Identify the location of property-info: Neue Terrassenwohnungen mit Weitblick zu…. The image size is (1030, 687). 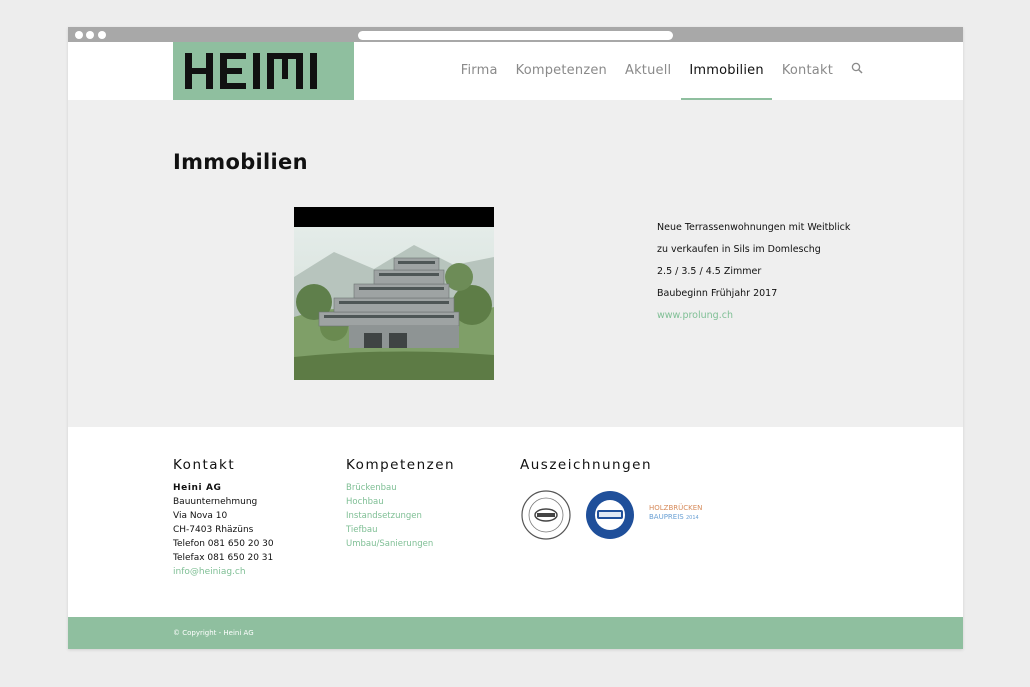
(753, 272).